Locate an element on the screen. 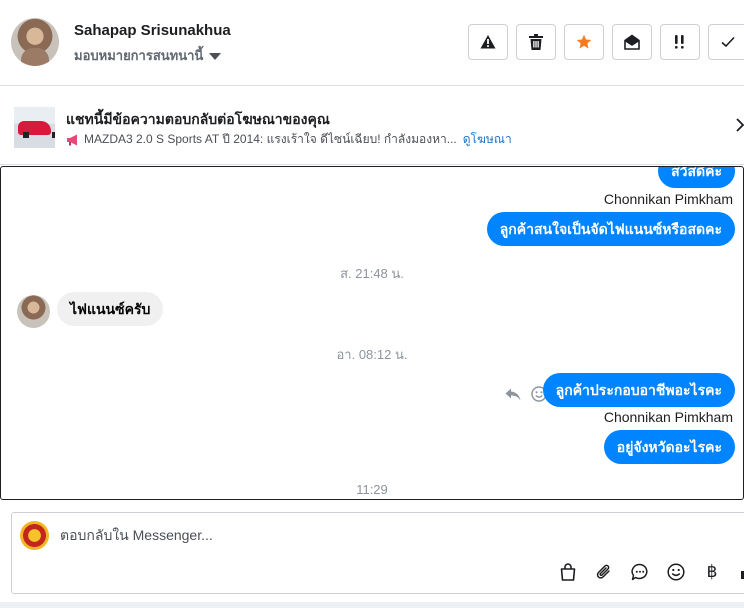 The image size is (744, 608). emoji-icon is located at coordinates (676, 572).